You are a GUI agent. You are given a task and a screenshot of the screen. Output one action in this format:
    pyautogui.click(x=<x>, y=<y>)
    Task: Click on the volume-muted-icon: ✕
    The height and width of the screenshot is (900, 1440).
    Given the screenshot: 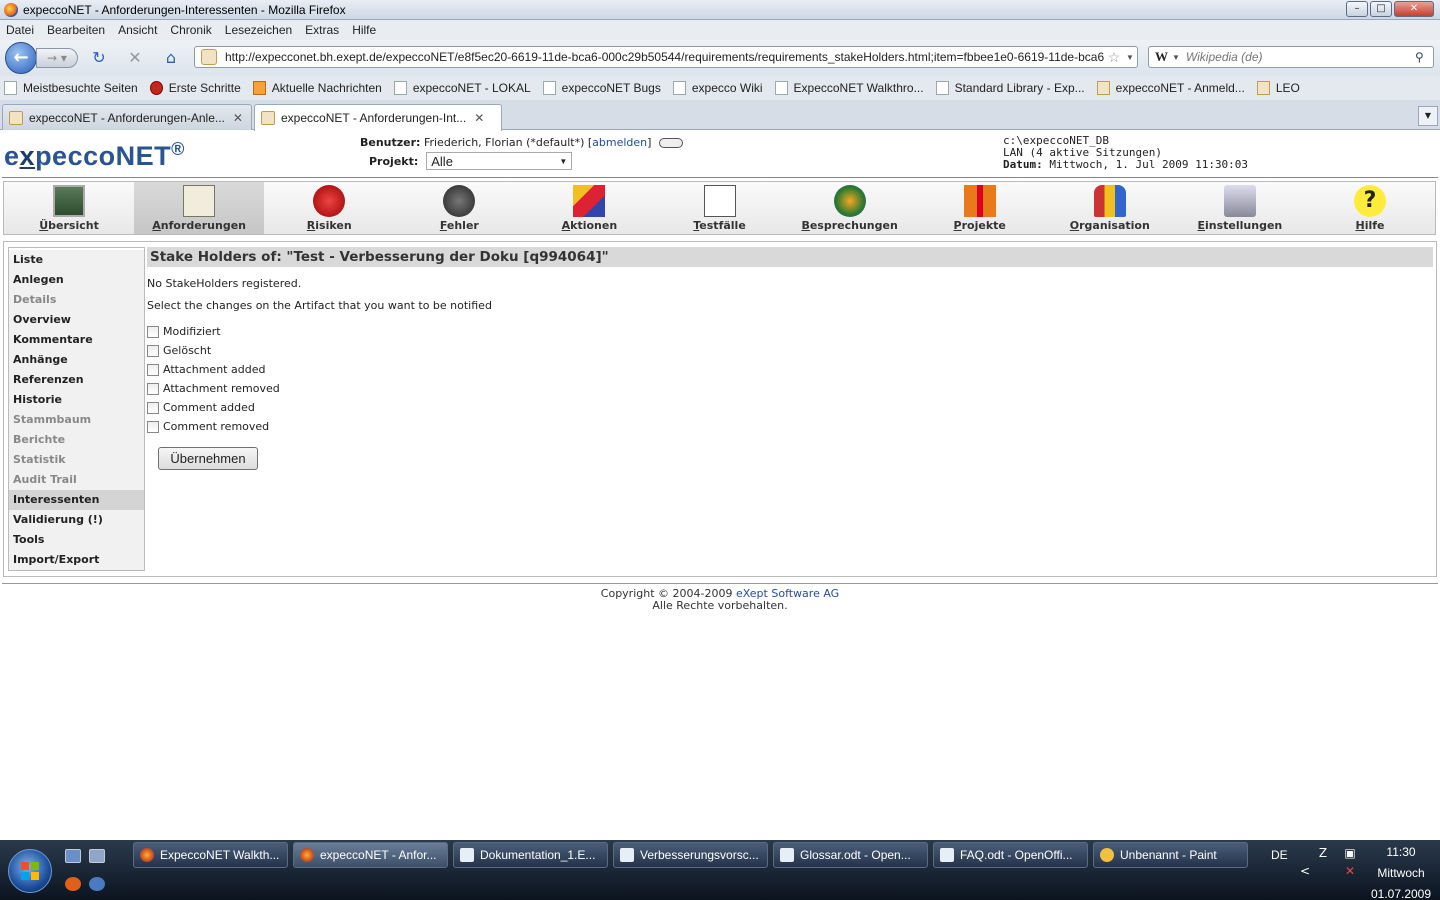 What is the action you would take?
    pyautogui.click(x=1350, y=871)
    